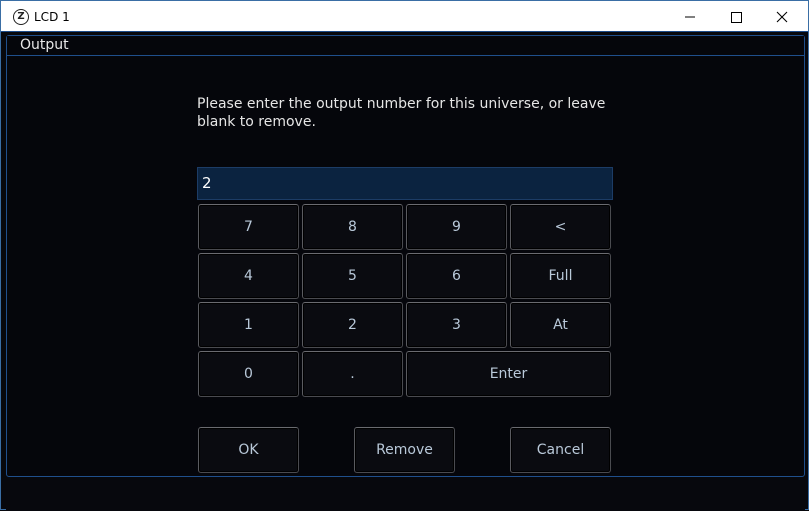  Describe the element at coordinates (248, 450) in the screenshot. I see `ok-button: OK` at that location.